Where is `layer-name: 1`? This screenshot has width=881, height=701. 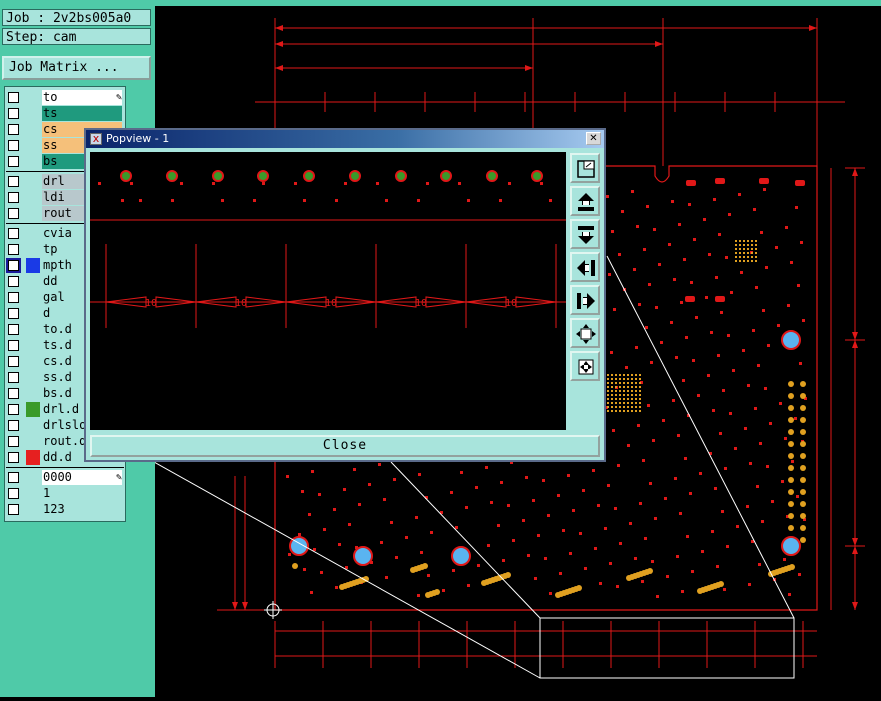
layer-name: 1 is located at coordinates (82, 493).